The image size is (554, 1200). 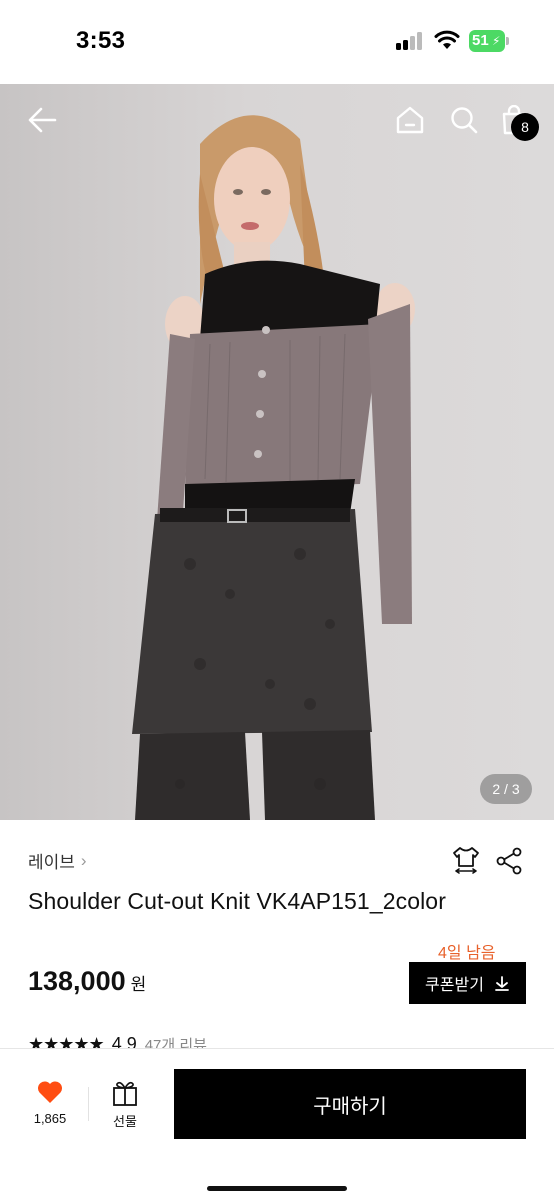 I want to click on divider, so click(x=88, y=1104).